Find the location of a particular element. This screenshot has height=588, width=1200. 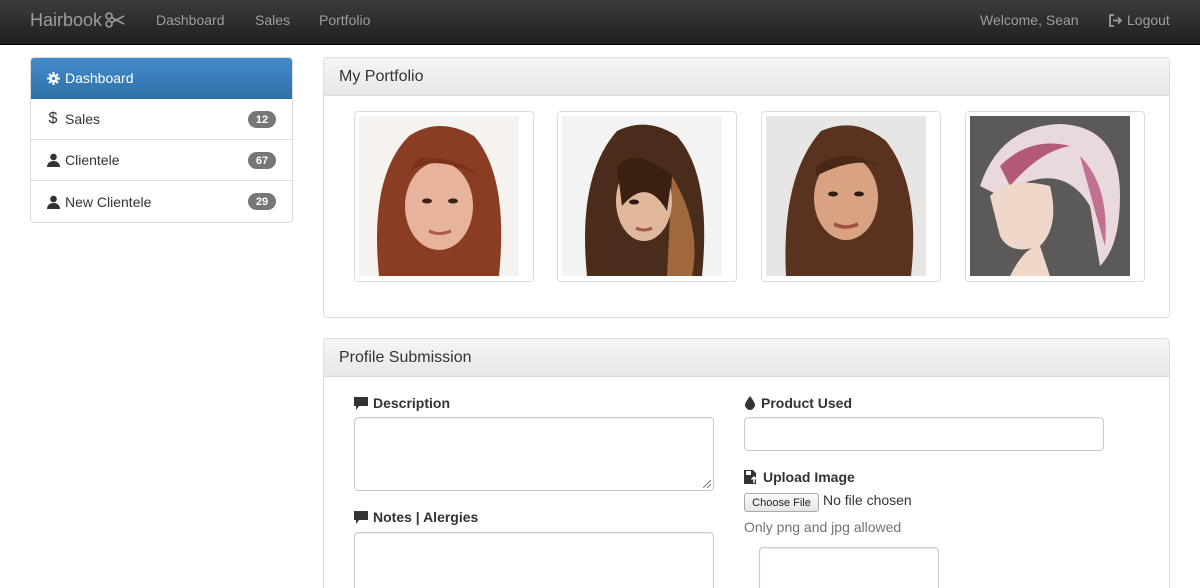

brand-logo: Hairbook is located at coordinates (77, 20).